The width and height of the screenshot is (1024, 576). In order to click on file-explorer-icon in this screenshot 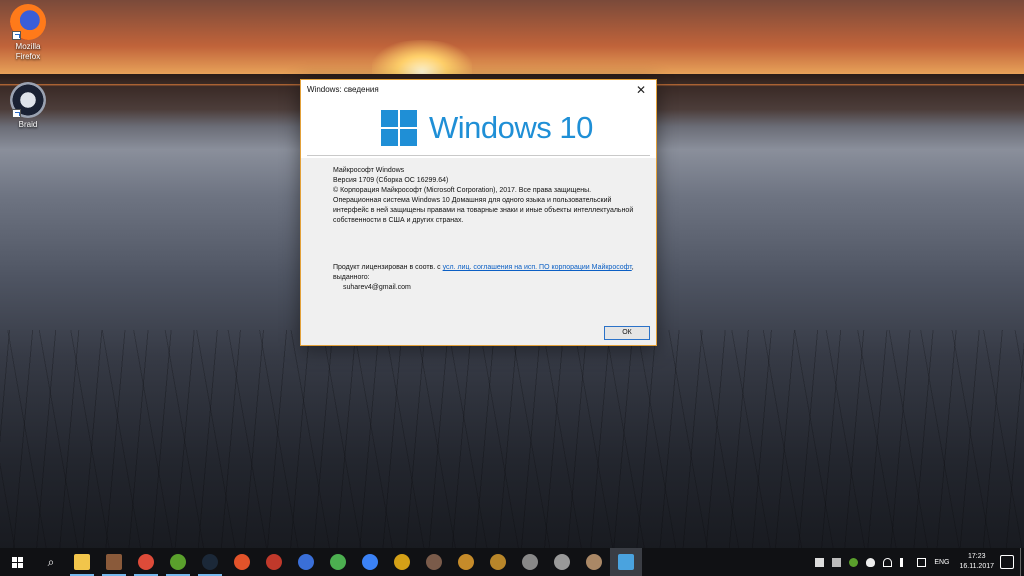, I will do `click(82, 562)`.